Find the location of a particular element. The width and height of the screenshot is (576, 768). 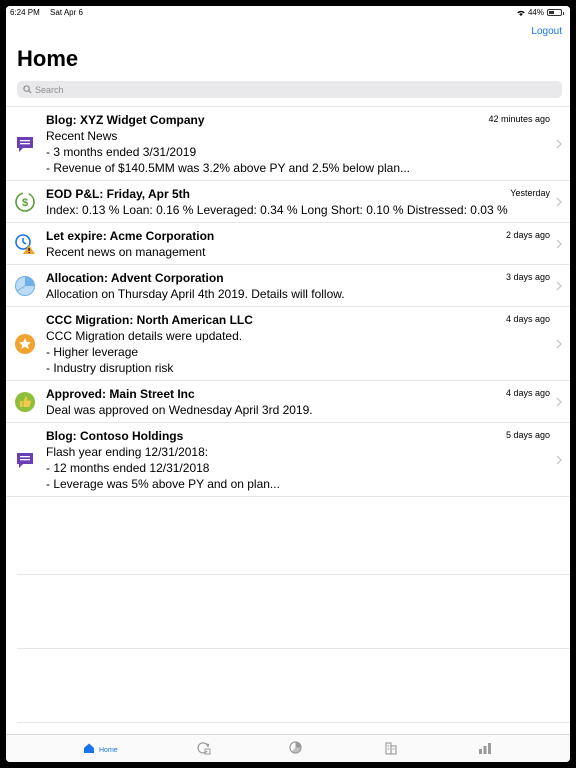

tab-buildings is located at coordinates (391, 750).